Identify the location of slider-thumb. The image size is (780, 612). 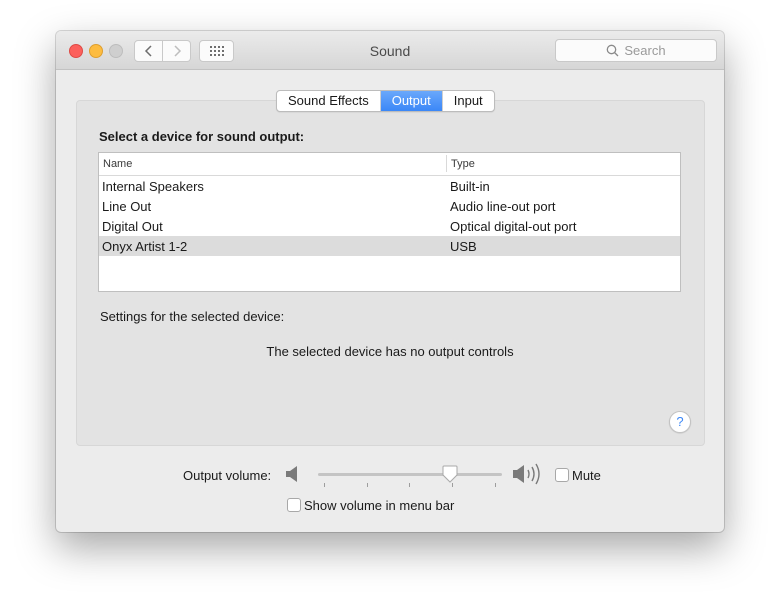
(450, 474).